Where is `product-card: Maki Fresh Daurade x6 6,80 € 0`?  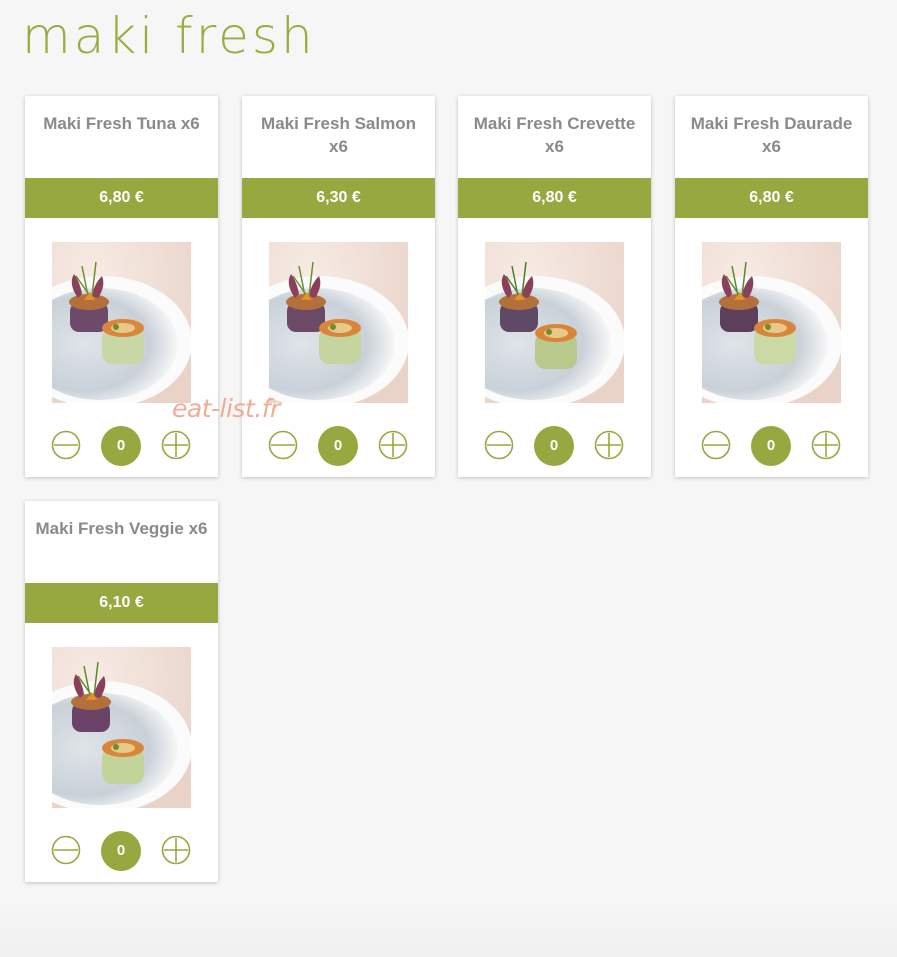 product-card: Maki Fresh Daurade x6 6,80 € 0 is located at coordinates (771, 286).